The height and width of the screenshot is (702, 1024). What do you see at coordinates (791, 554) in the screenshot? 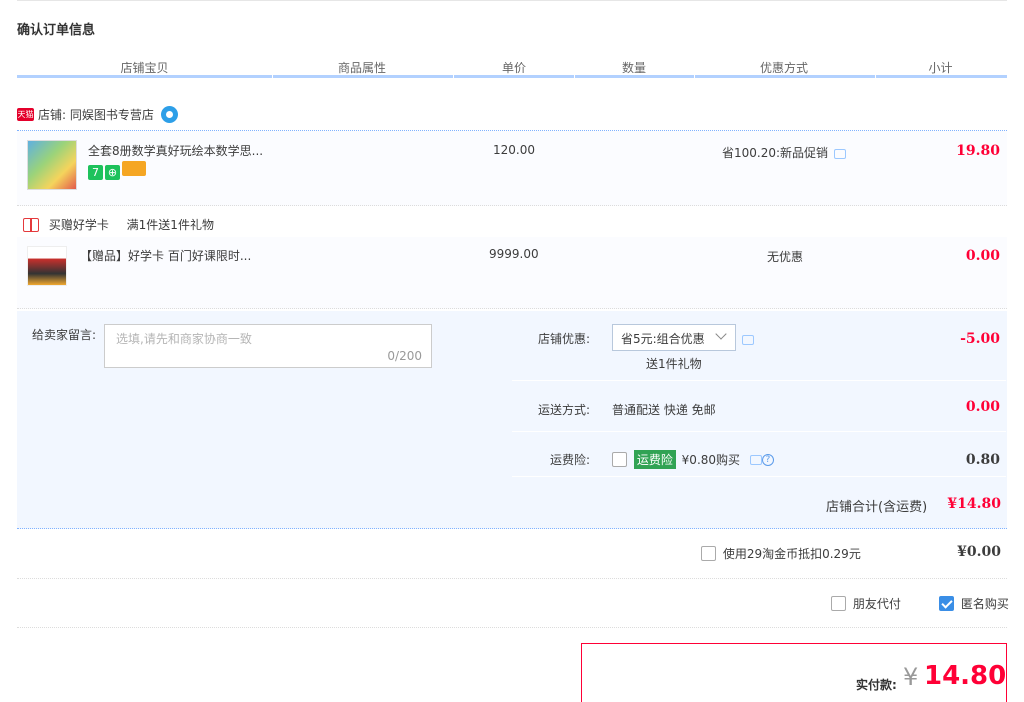
I see `coins-label: 使用29淘金币抵扣0.29元` at bounding box center [791, 554].